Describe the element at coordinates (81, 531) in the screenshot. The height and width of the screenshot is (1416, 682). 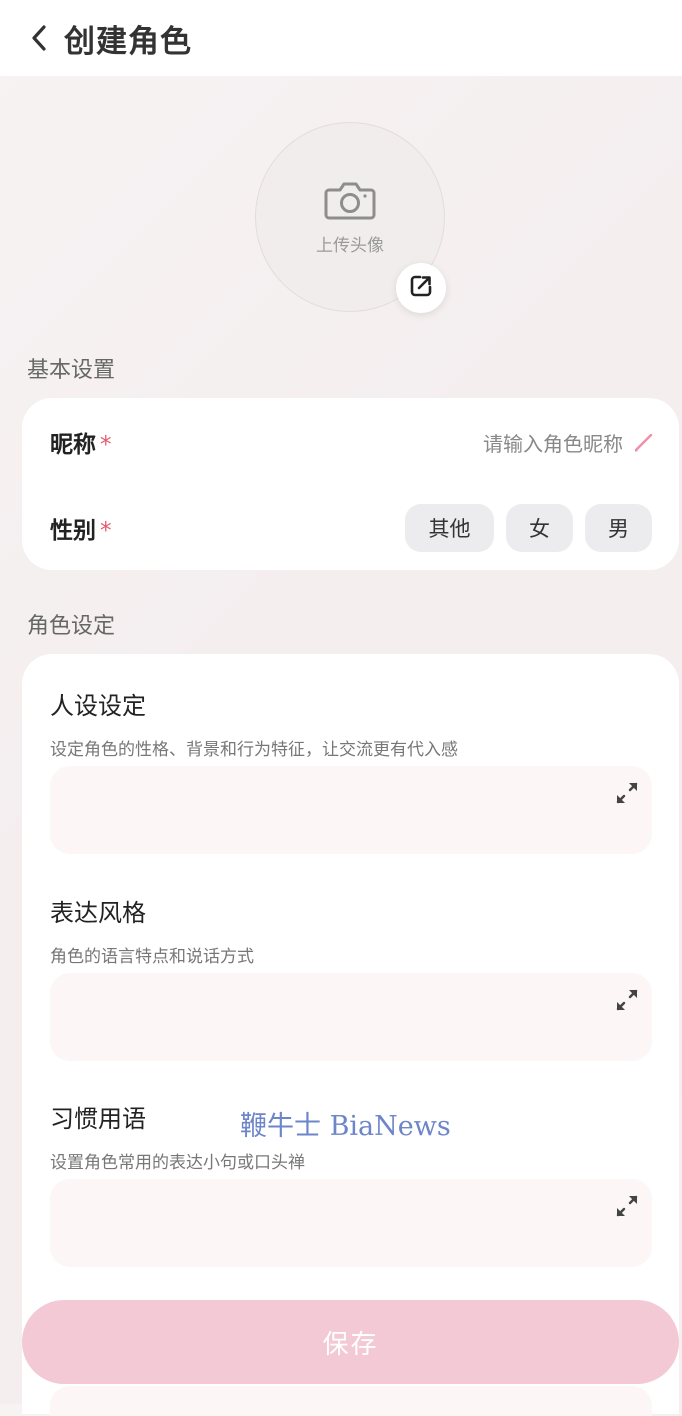
I see `gender-label: 性别 *` at that location.